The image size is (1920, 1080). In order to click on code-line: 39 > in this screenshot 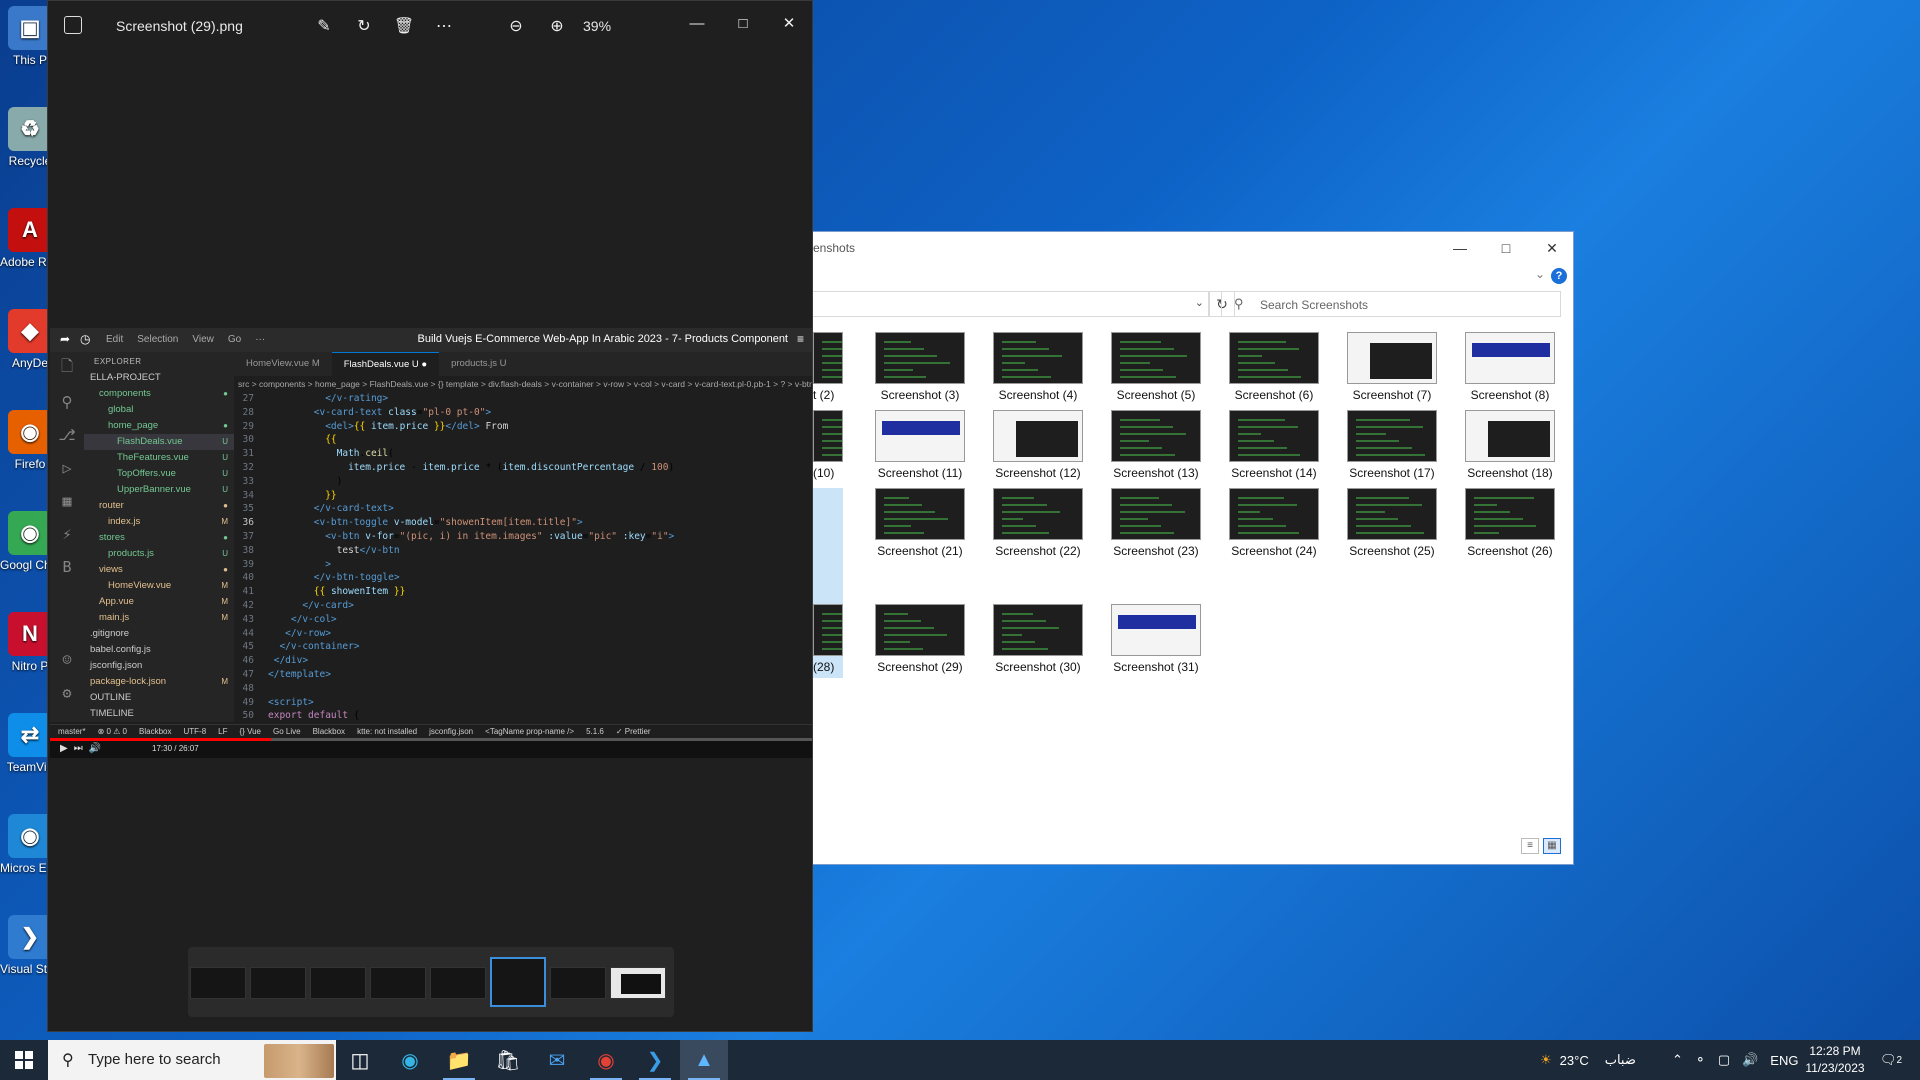, I will do `click(513, 565)`.